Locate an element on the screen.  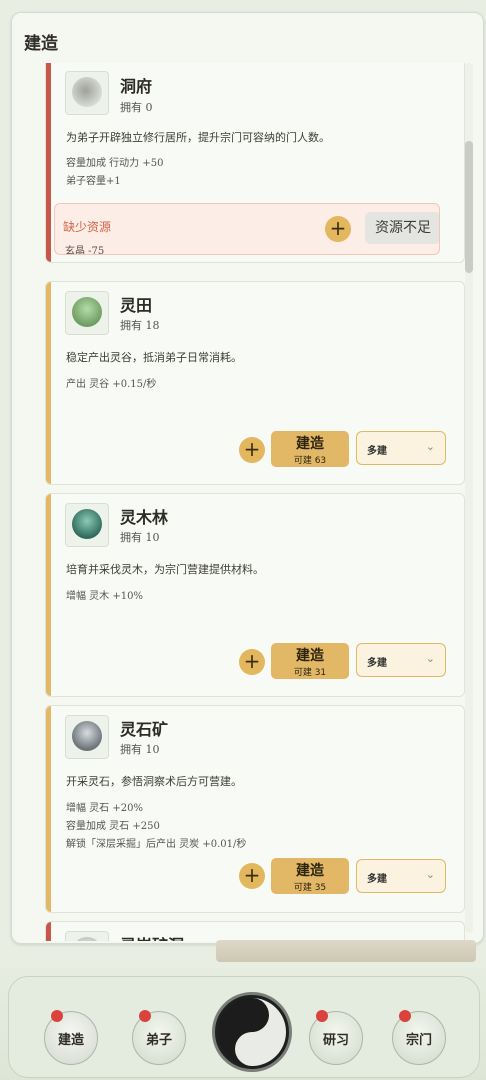
building-description: 稳定产出灵谷，抵消弟子日常消耗。 is located at coordinates (154, 357).